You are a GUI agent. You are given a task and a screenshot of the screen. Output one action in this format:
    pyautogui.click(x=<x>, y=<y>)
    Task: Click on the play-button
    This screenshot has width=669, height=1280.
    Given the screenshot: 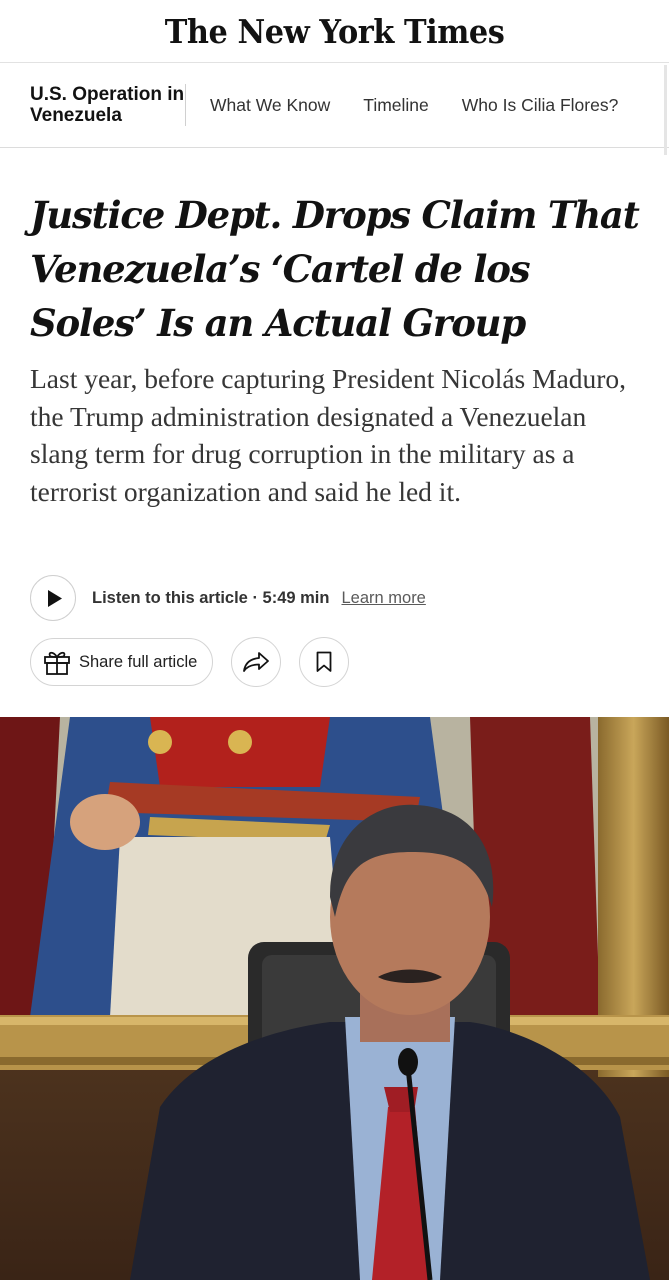 What is the action you would take?
    pyautogui.click(x=53, y=598)
    